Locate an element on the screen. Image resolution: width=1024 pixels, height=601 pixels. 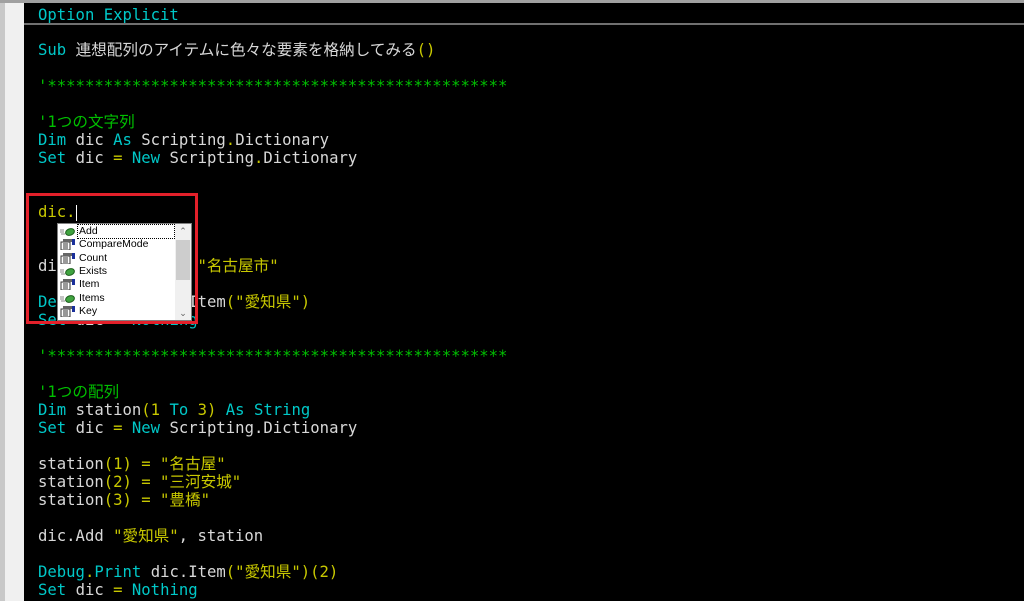
code-token: (1) = "名古屋" is located at coordinates (164, 464).